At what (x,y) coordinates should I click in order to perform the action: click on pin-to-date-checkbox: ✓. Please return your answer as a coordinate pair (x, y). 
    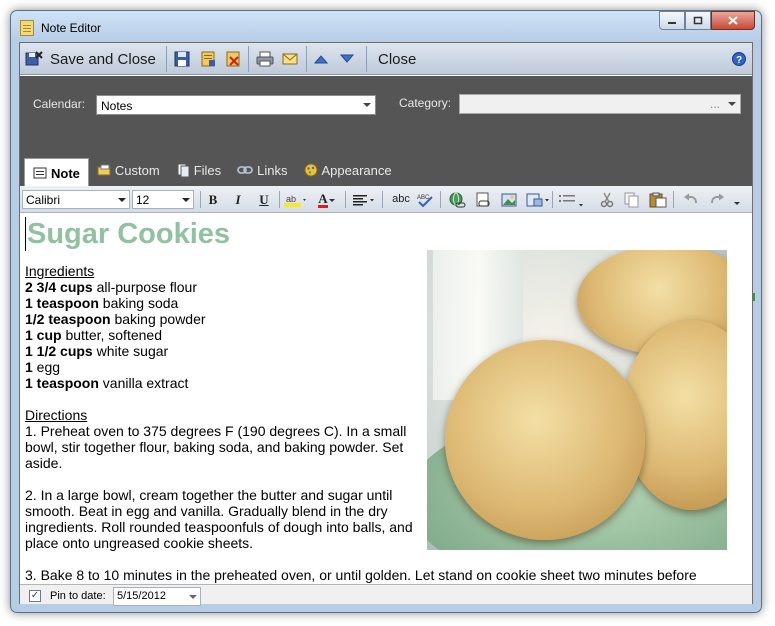
    Looking at the image, I should click on (35, 596).